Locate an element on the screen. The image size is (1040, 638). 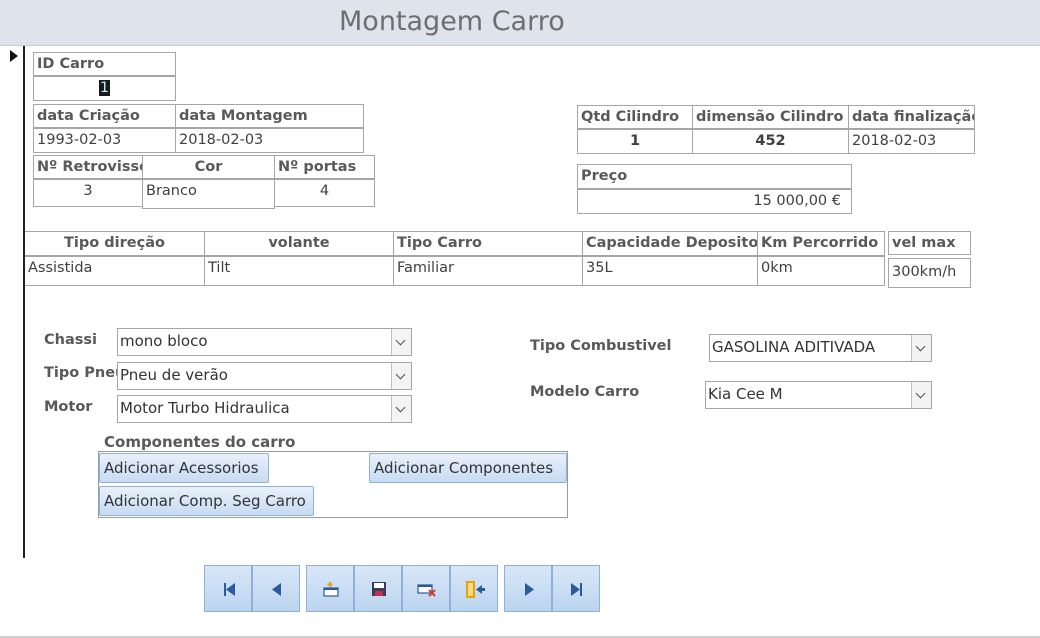
motor-combo: Motor Turbo Hidraulica is located at coordinates (264, 409).